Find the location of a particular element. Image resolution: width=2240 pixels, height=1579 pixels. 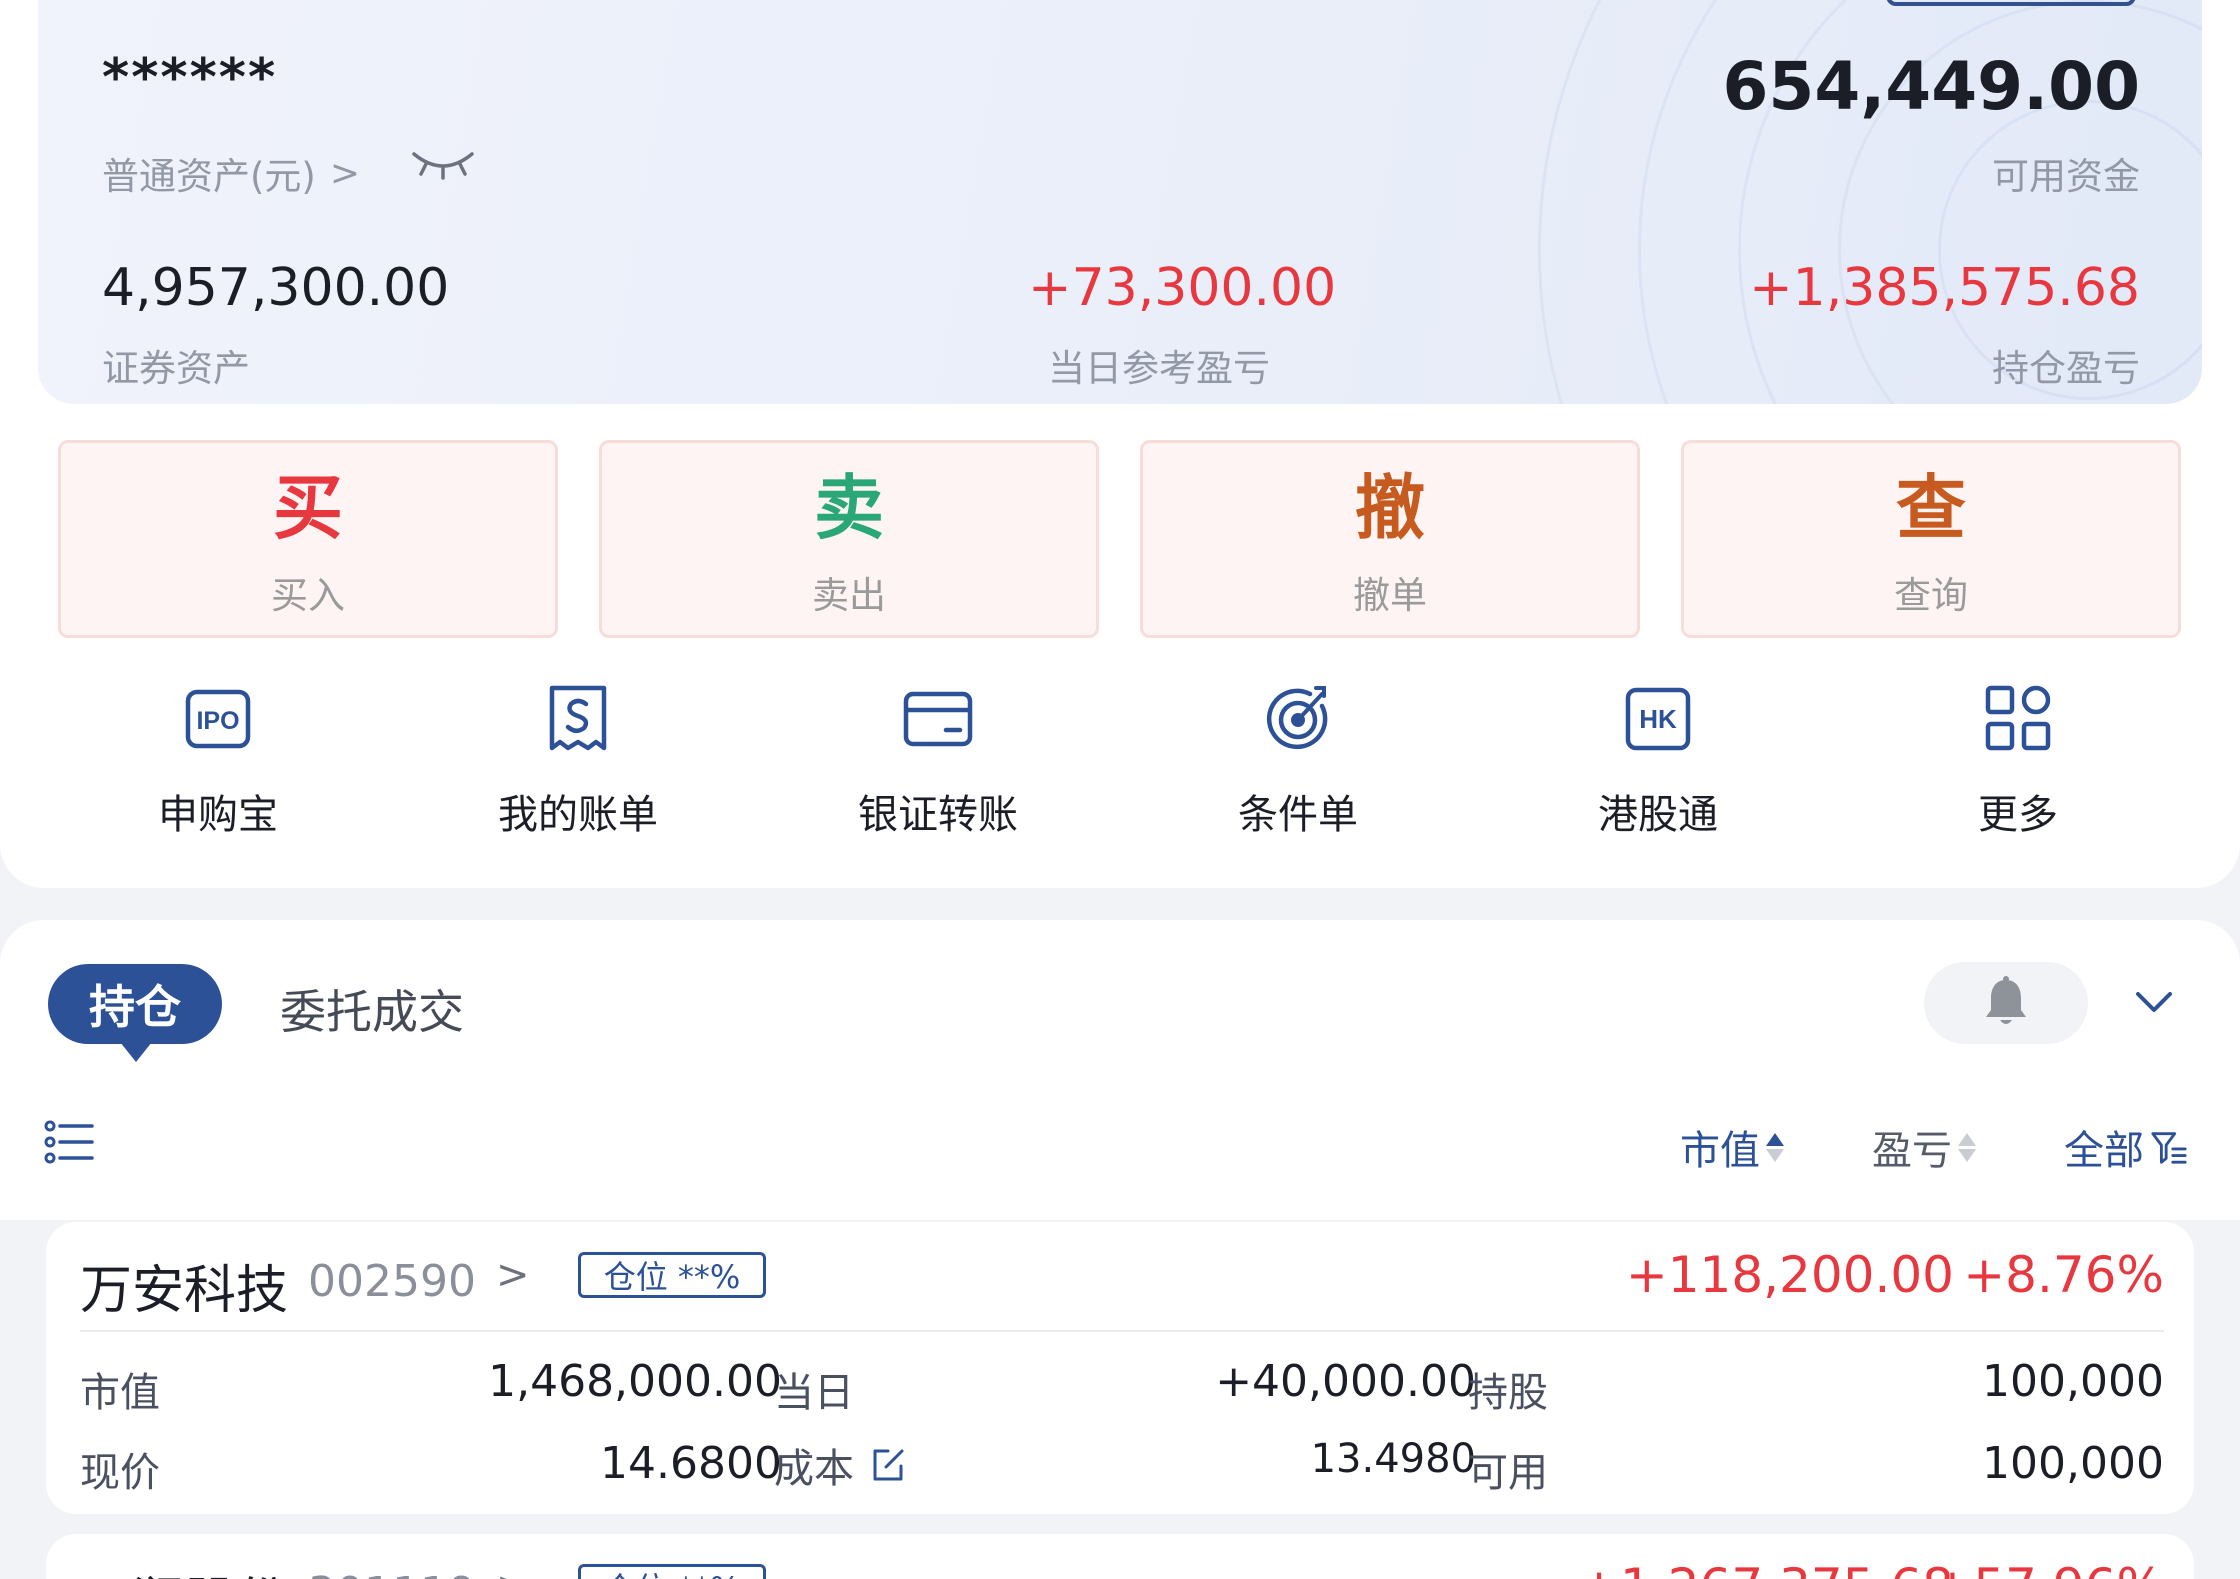

normal-assets-link: 普通资产(元) > is located at coordinates (231, 173).